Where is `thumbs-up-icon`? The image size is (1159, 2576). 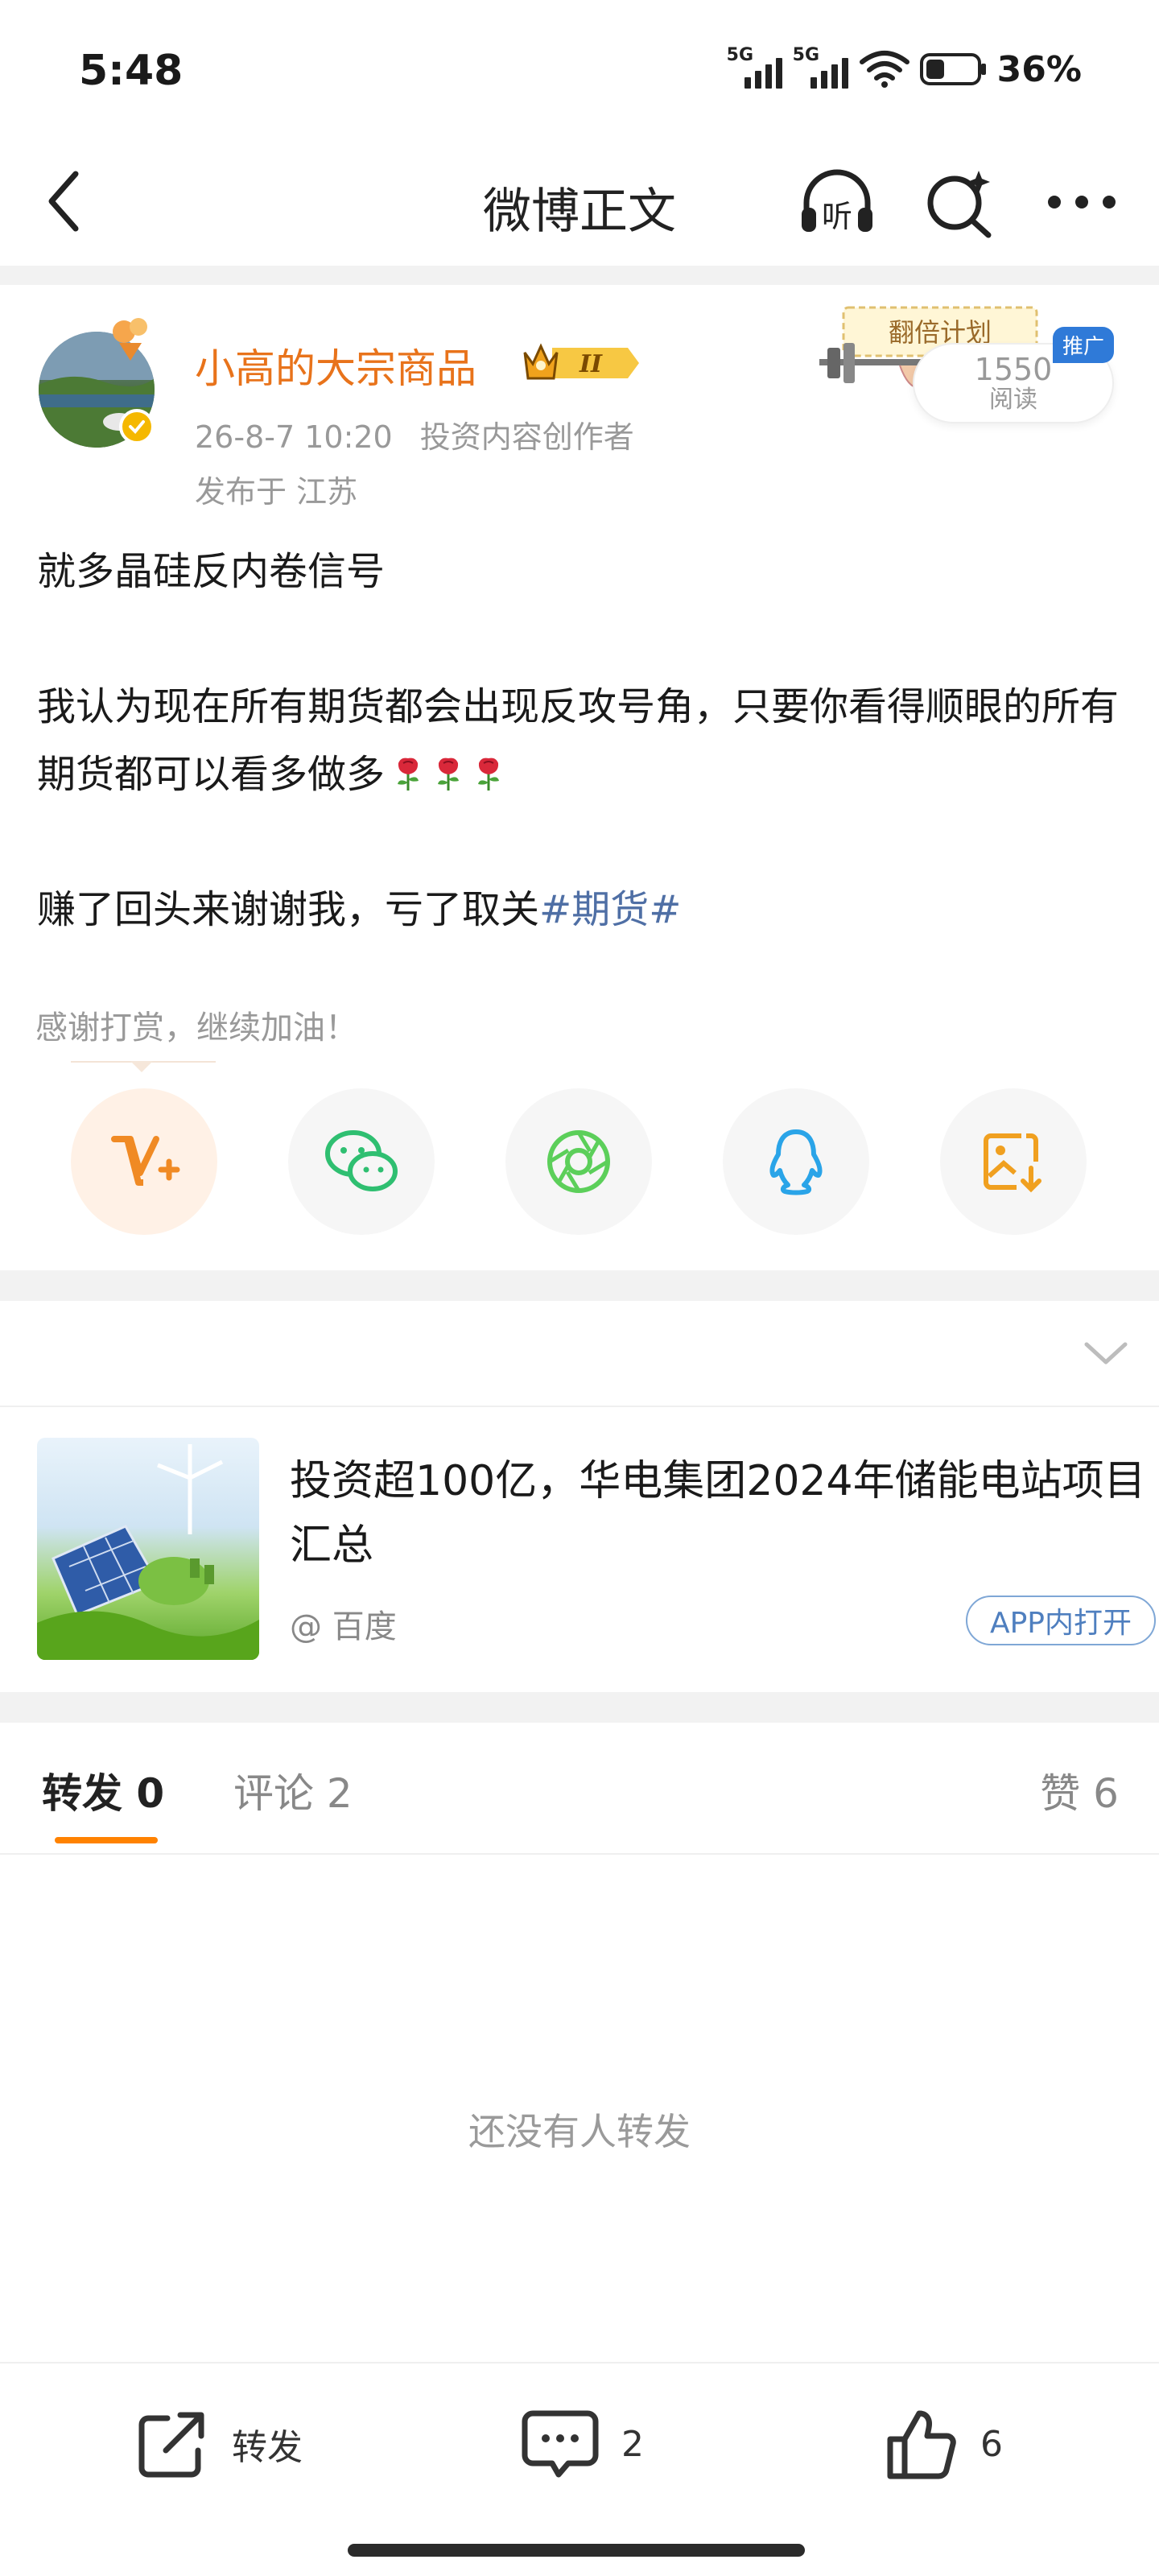 thumbs-up-icon is located at coordinates (922, 2444).